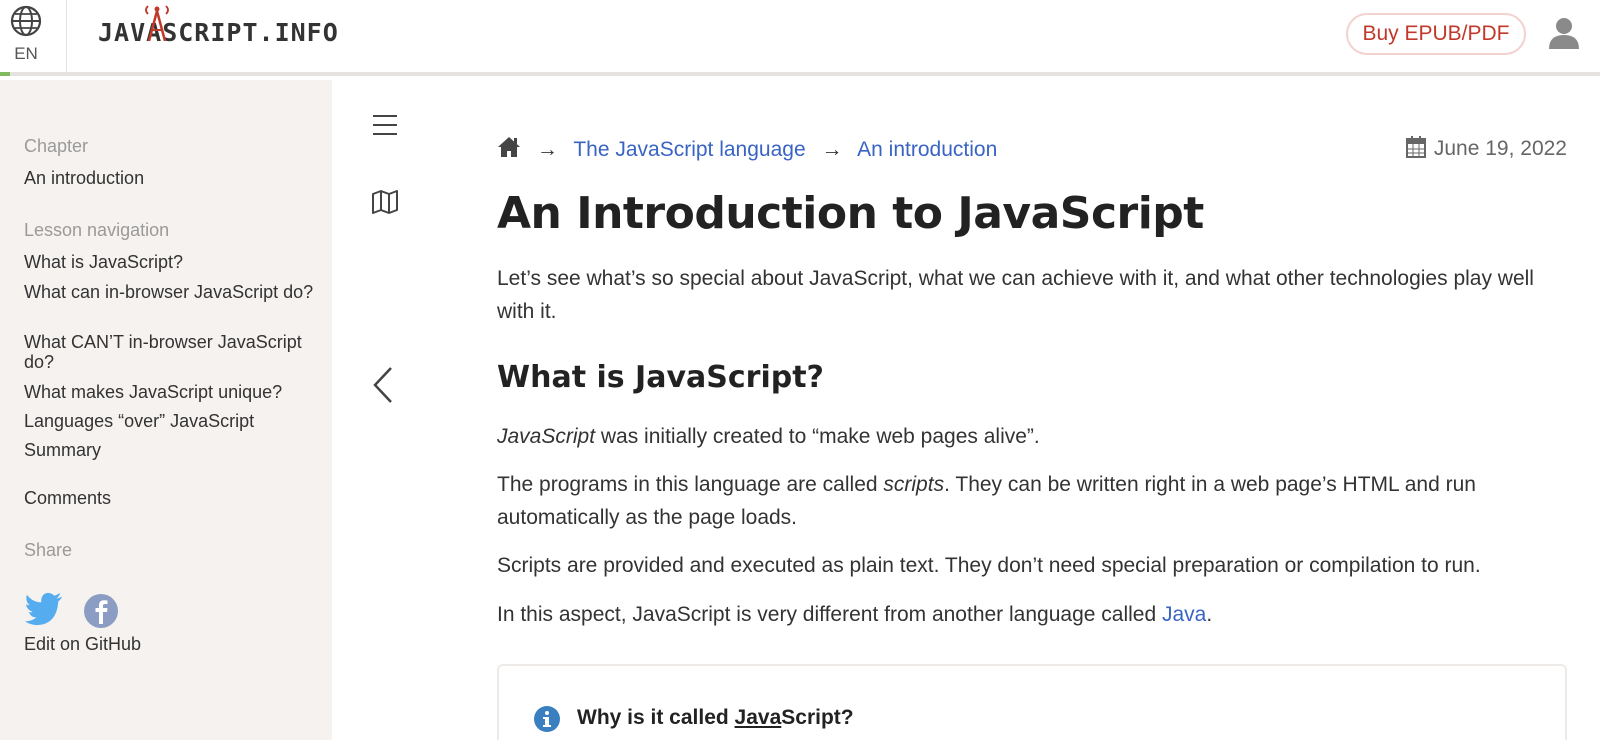  Describe the element at coordinates (157, 23) in the screenshot. I see `logo-tower-icon` at that location.